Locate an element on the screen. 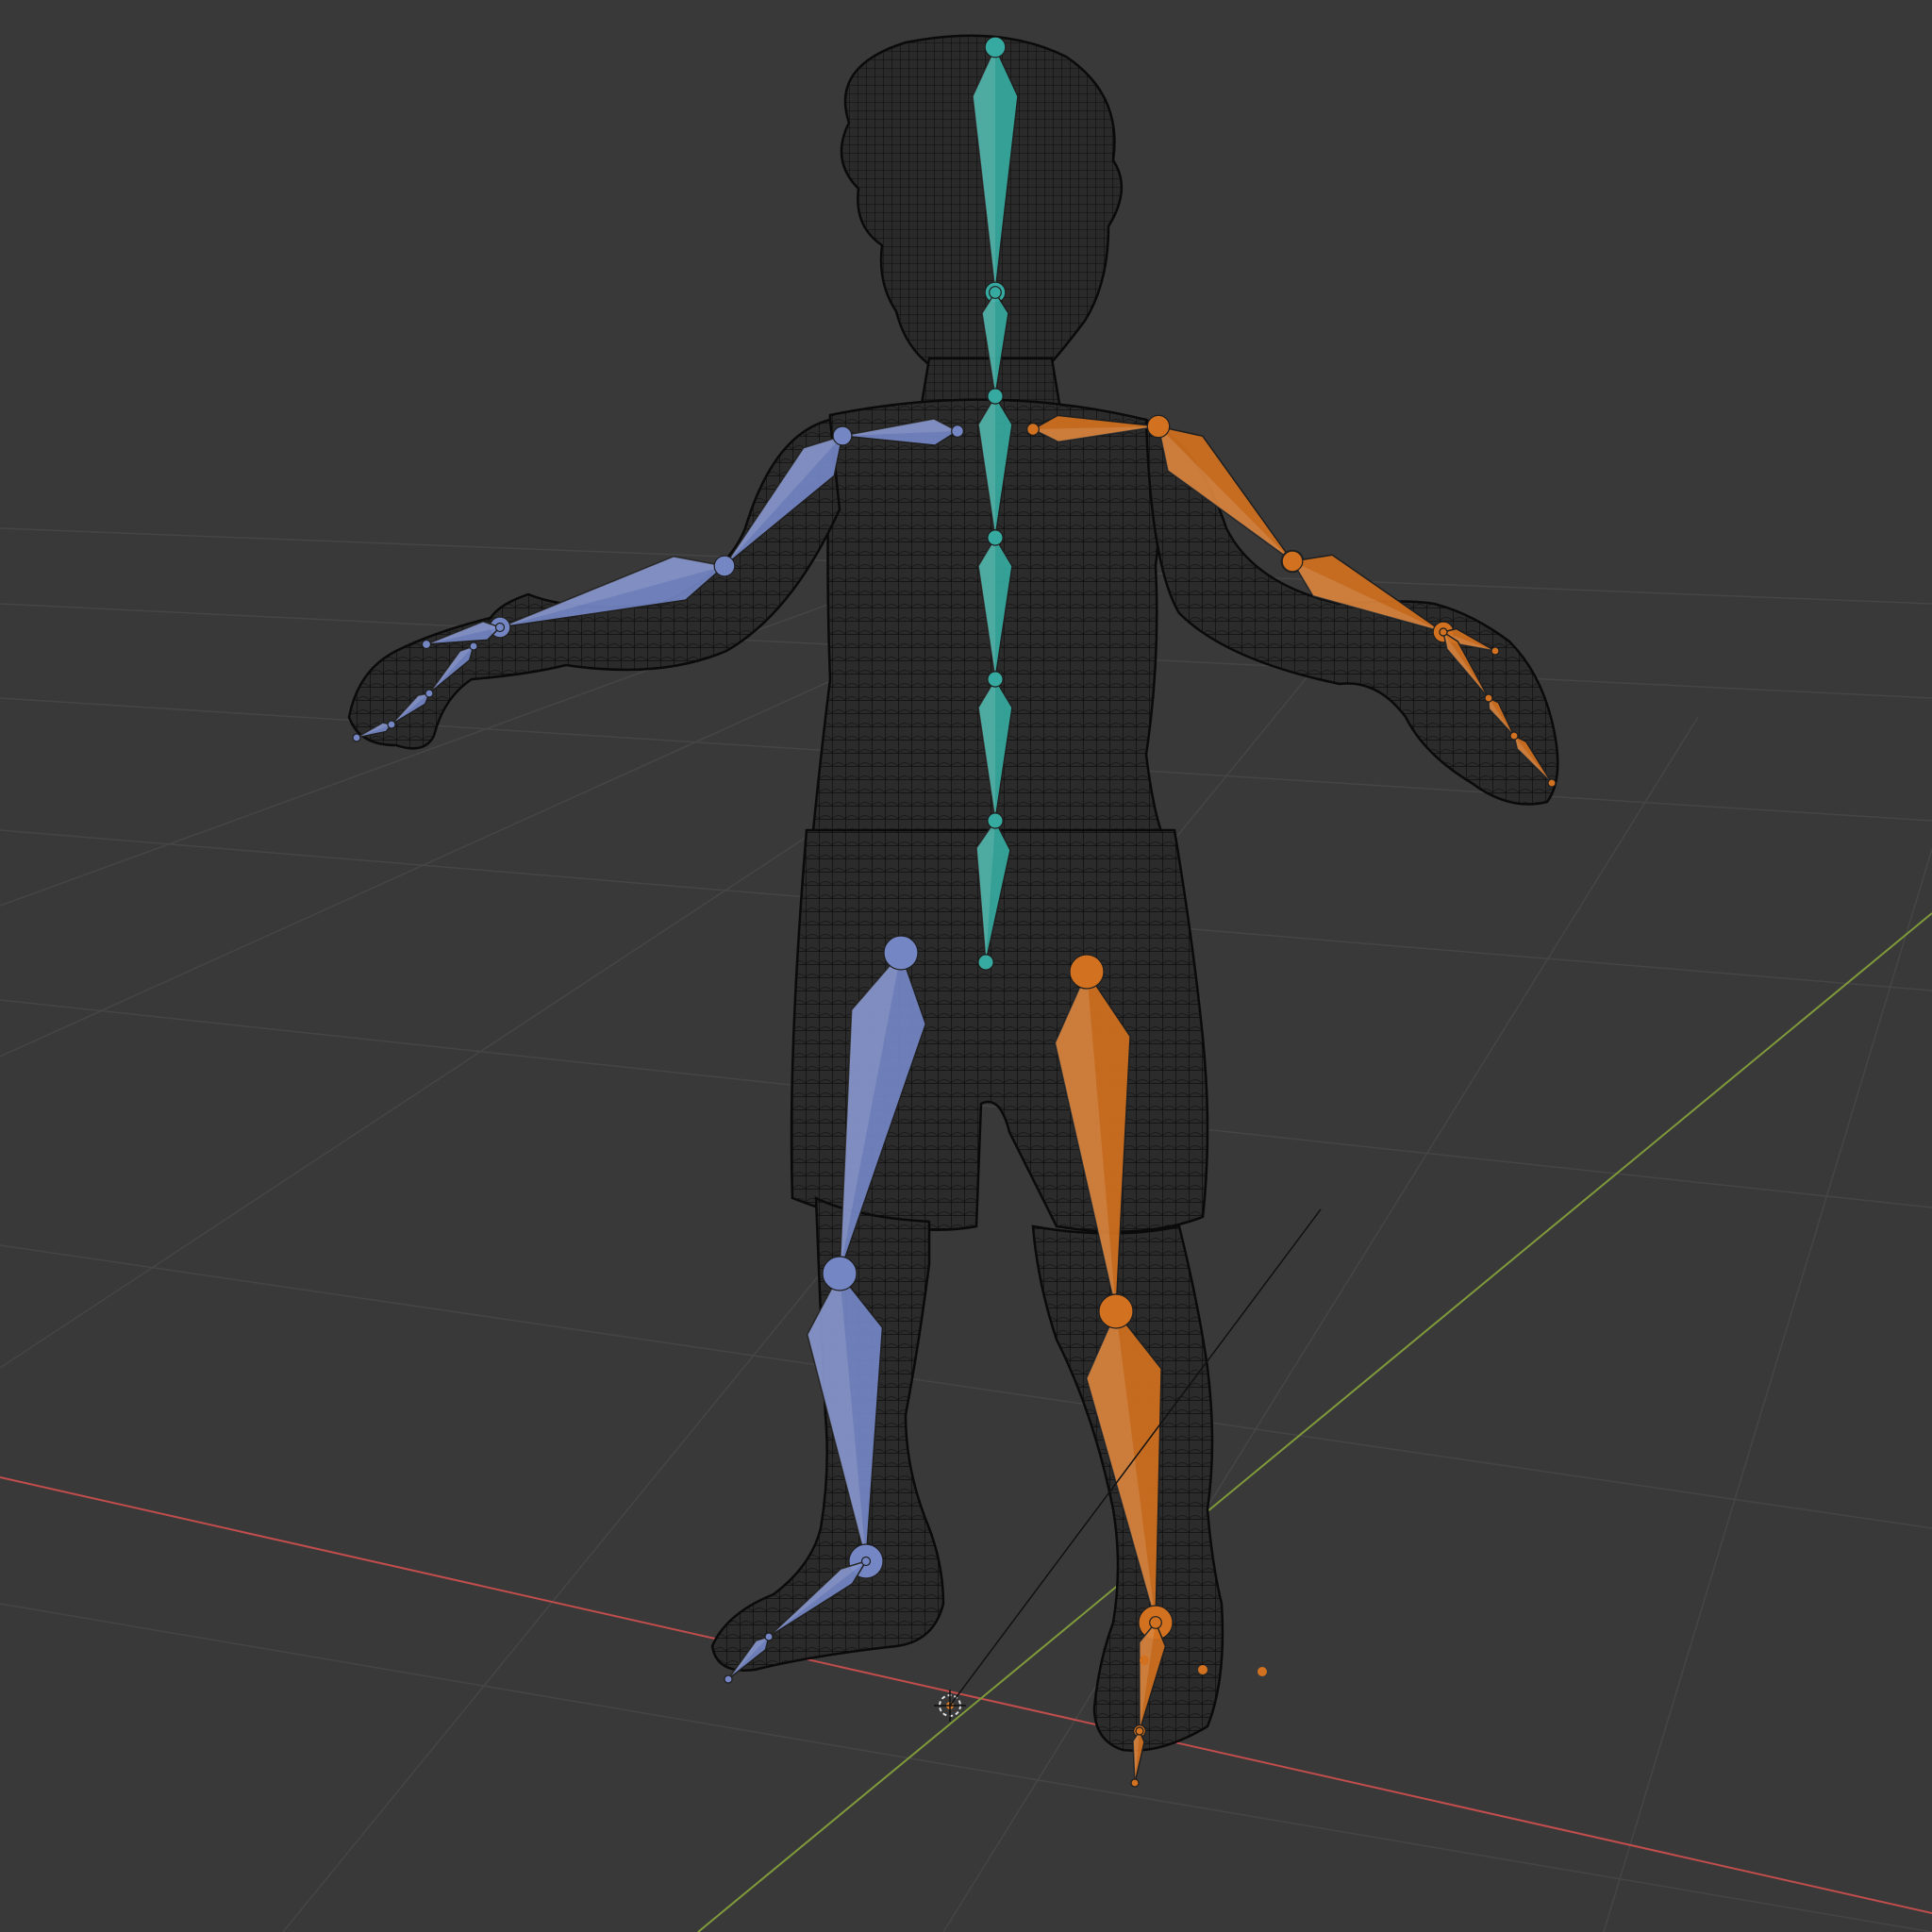 Image resolution: width=1932 pixels, height=1932 pixels. bone-chest-head-joint is located at coordinates (996, 396).